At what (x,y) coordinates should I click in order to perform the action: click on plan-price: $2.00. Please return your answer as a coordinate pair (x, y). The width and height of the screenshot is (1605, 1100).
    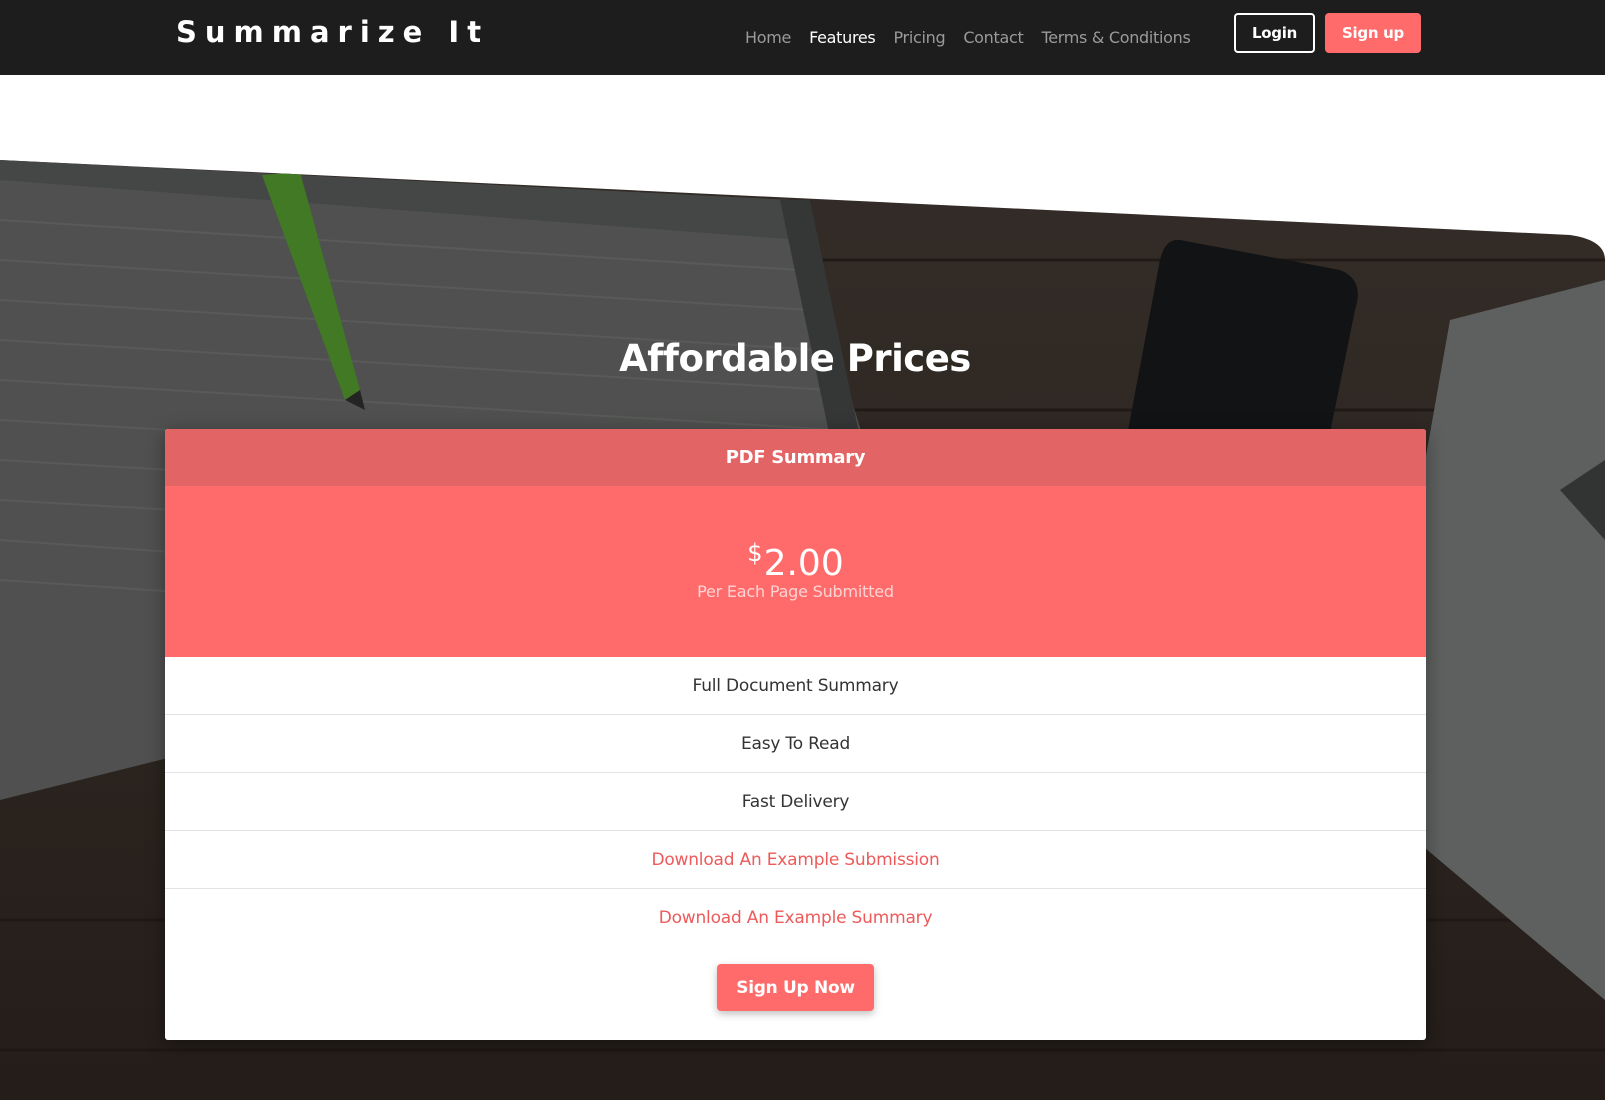
    Looking at the image, I should click on (795, 558).